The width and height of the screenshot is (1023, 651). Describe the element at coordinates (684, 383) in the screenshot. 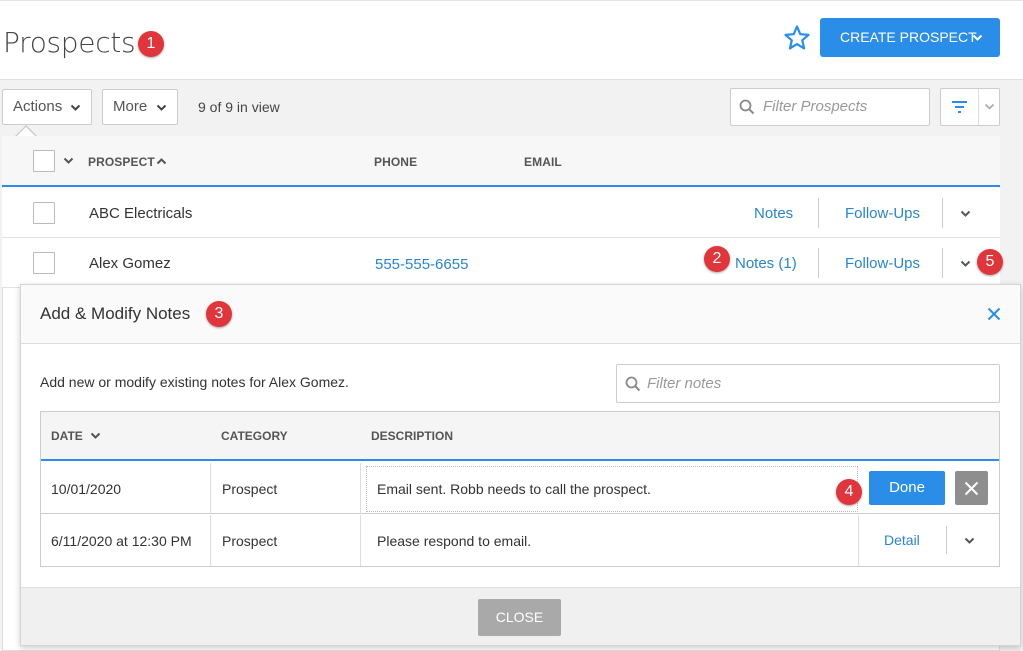

I see `filter-notes-placeholder: Filter notes` at that location.